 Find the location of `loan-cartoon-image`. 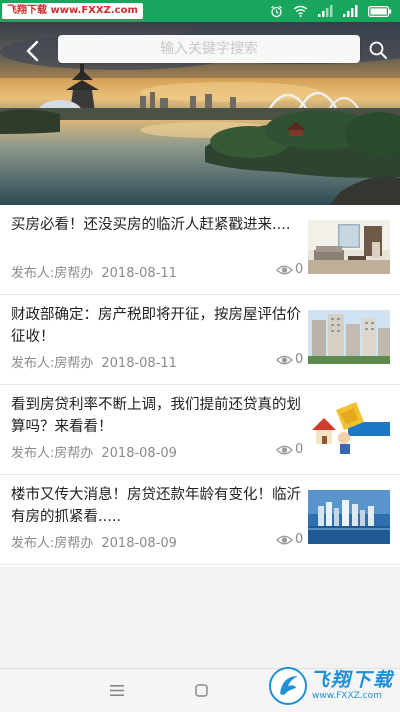

loan-cartoon-image is located at coordinates (349, 427).